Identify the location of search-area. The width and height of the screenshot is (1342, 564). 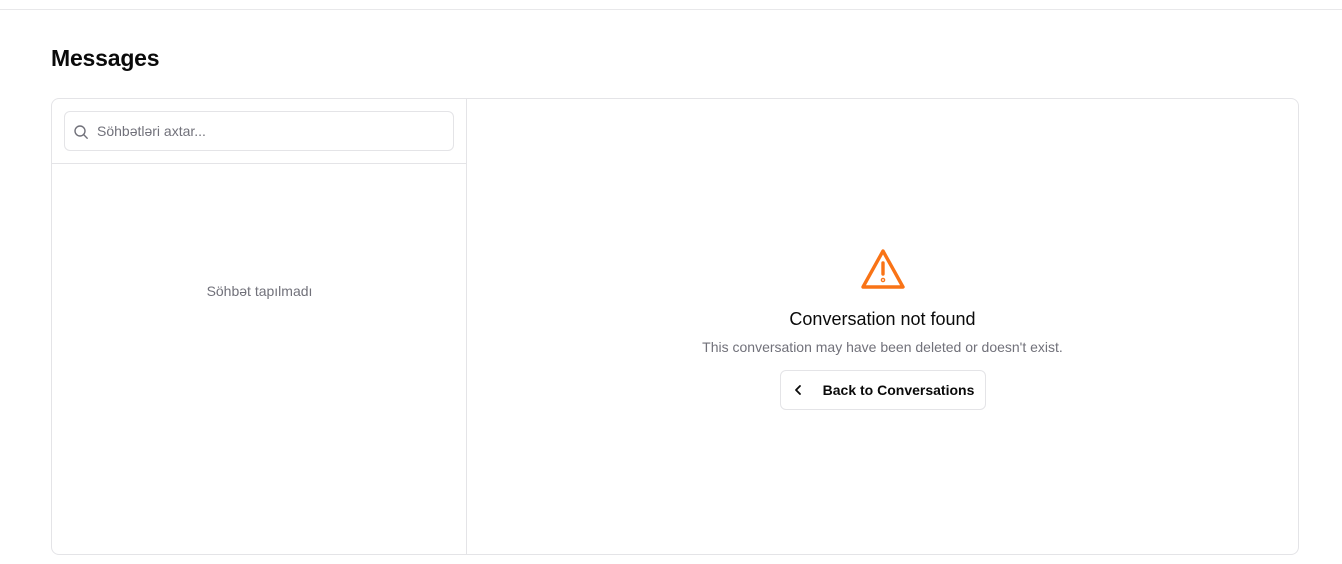
(259, 131).